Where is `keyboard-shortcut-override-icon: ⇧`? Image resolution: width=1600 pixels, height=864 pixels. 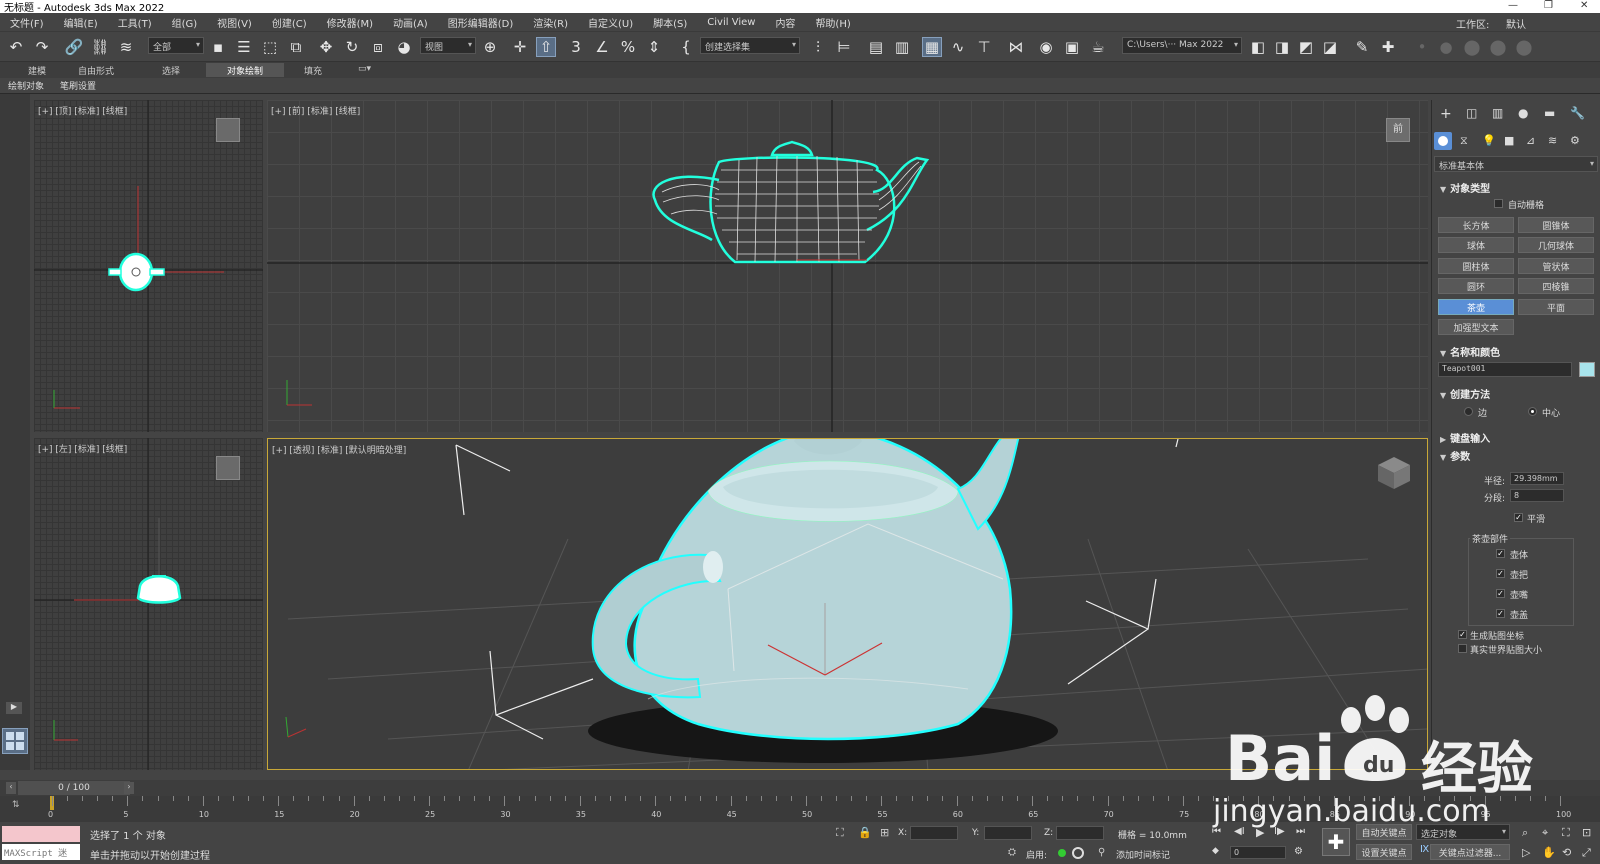
keyboard-shortcut-override-icon: ⇧ is located at coordinates (546, 47).